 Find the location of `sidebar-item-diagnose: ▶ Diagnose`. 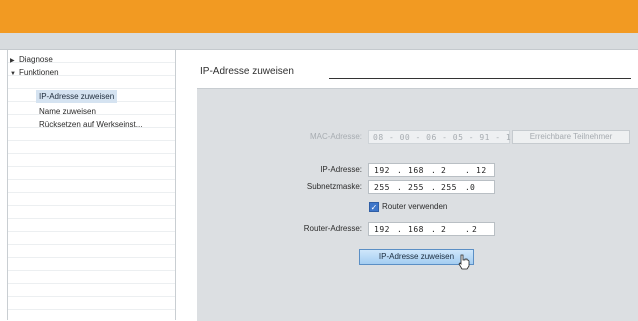

sidebar-item-diagnose: ▶ Diagnose is located at coordinates (31, 59).